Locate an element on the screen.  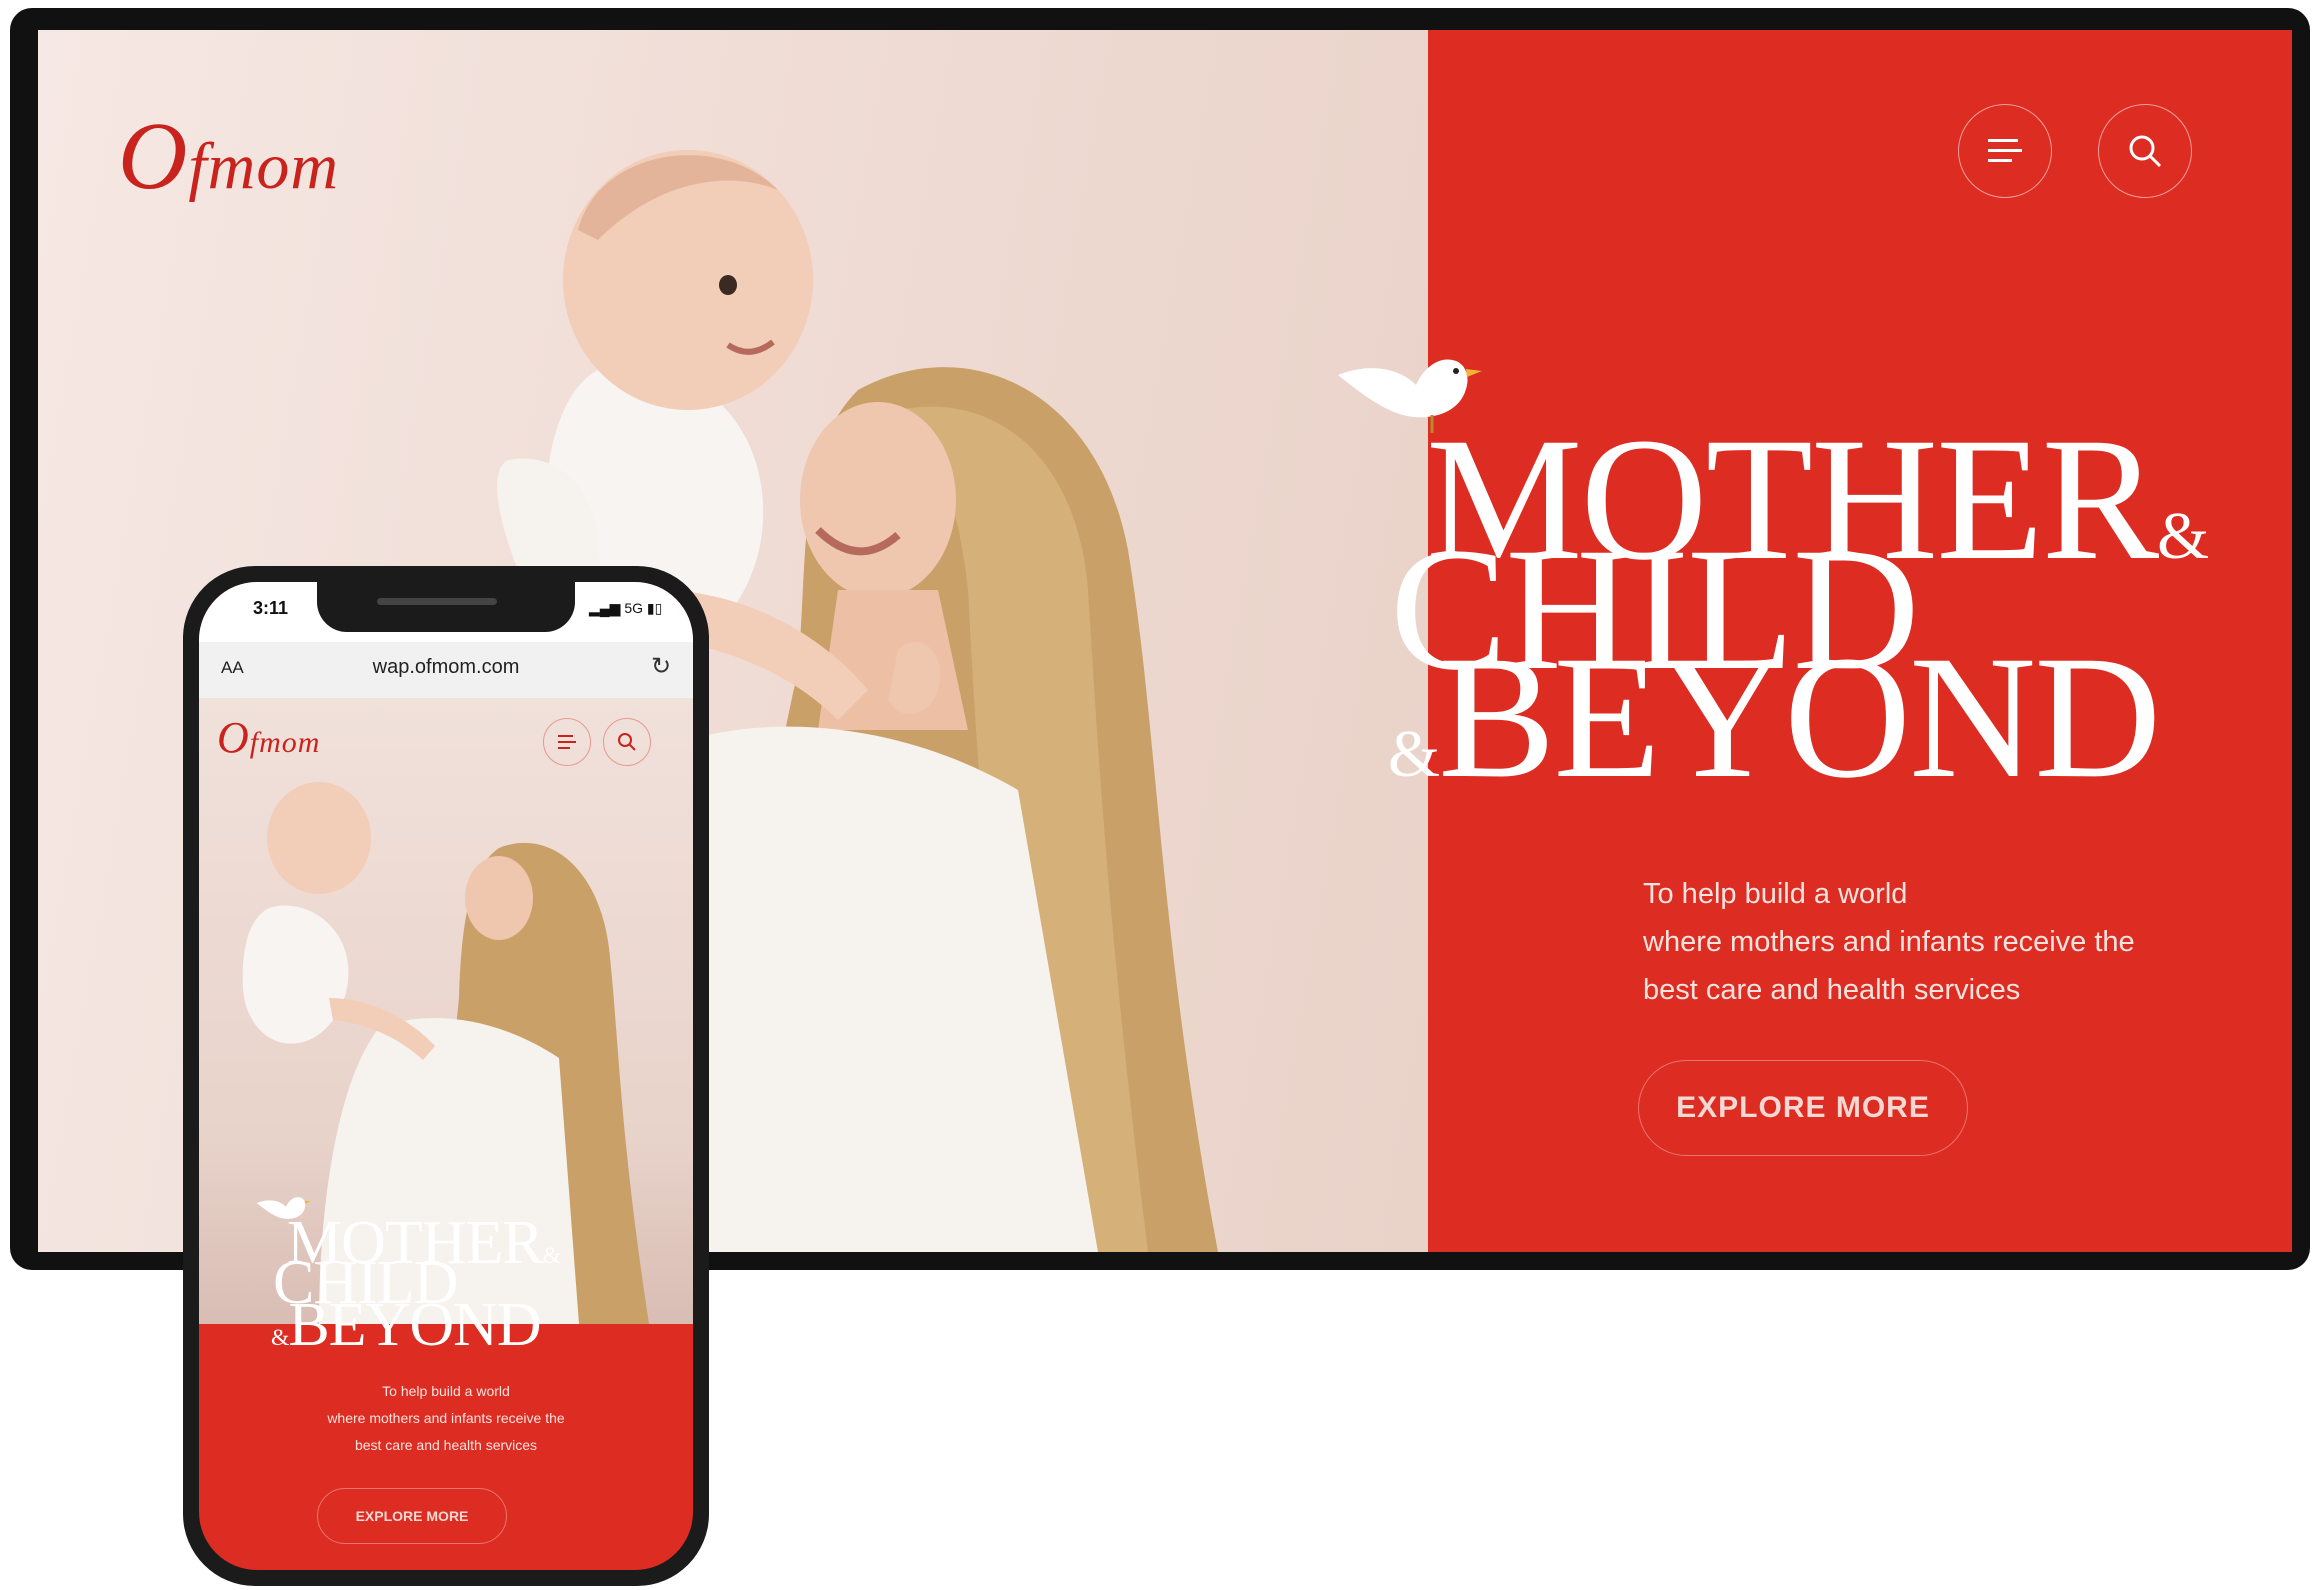
text-size-button: AA is located at coordinates (232, 668).